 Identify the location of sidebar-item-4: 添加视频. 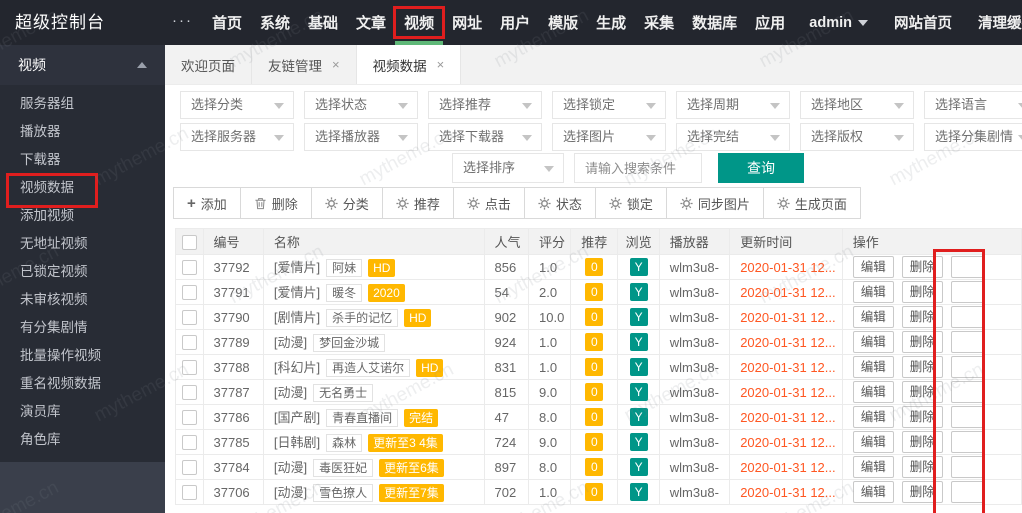
(82, 216).